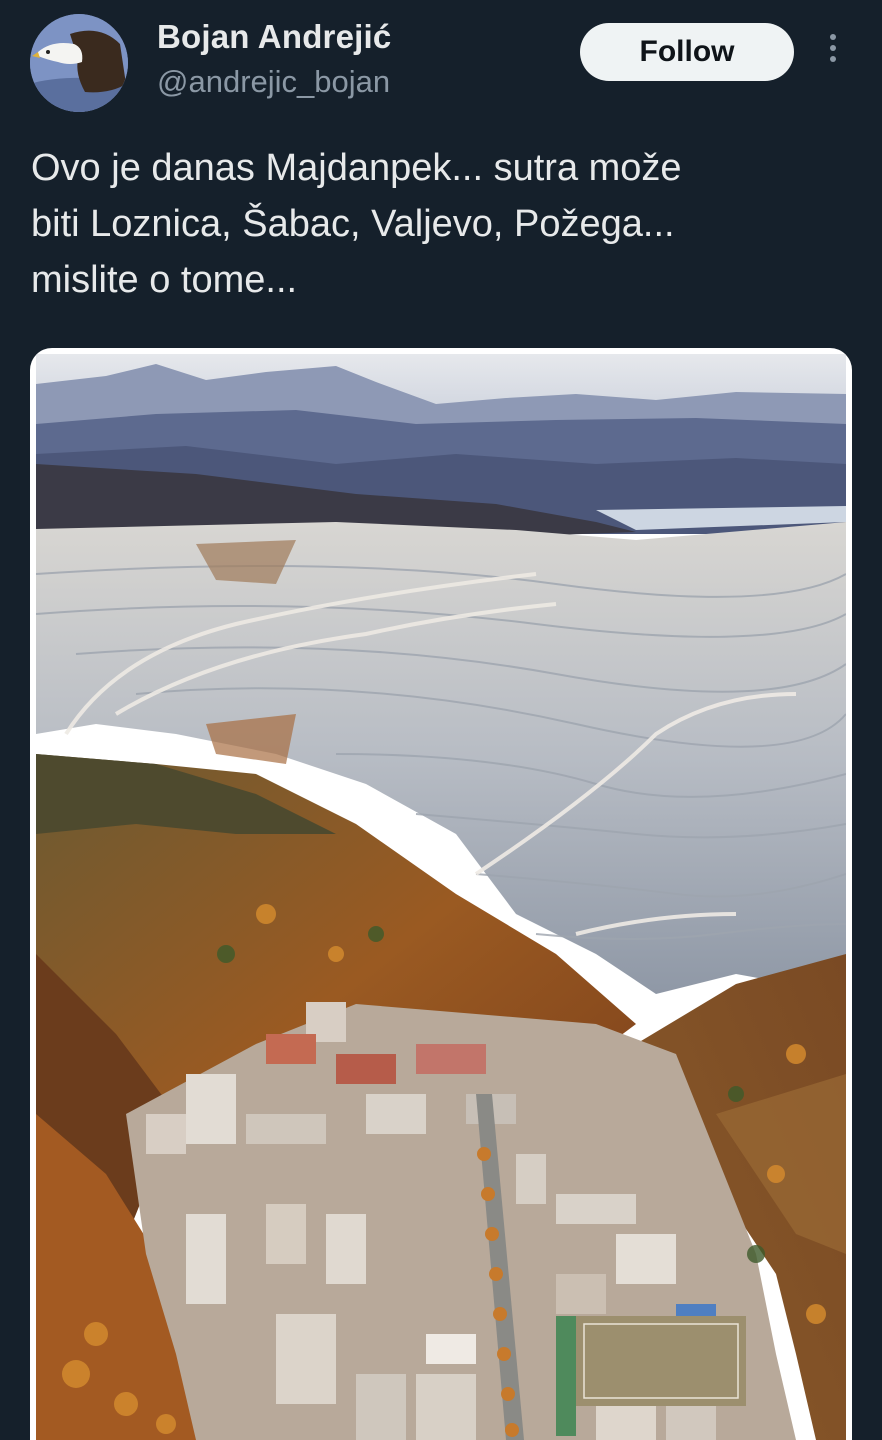 The width and height of the screenshot is (882, 1440). Describe the element at coordinates (356, 168) in the screenshot. I see `tweet-text-line: Ovo je danas Majdanpek... sutra može` at that location.